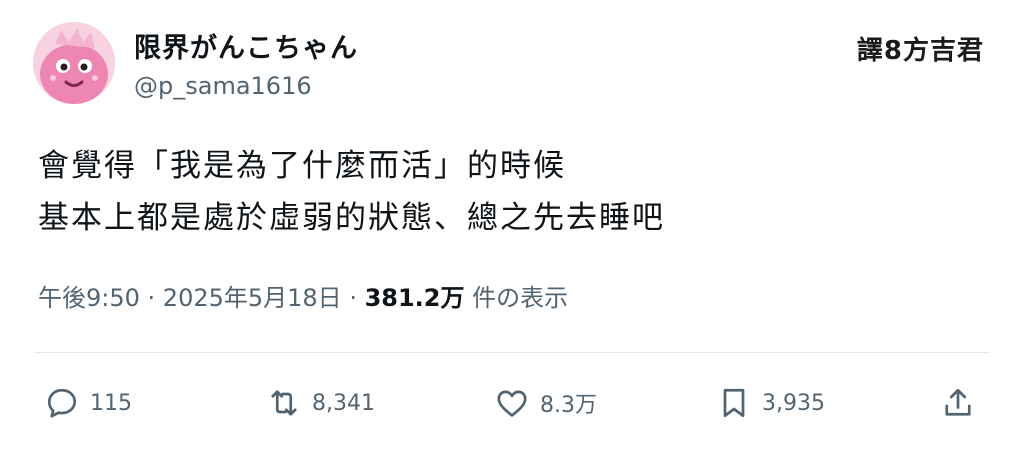 This screenshot has height=452, width=1024. What do you see at coordinates (246, 45) in the screenshot?
I see `display-name: 限界がんこちゃん` at bounding box center [246, 45].